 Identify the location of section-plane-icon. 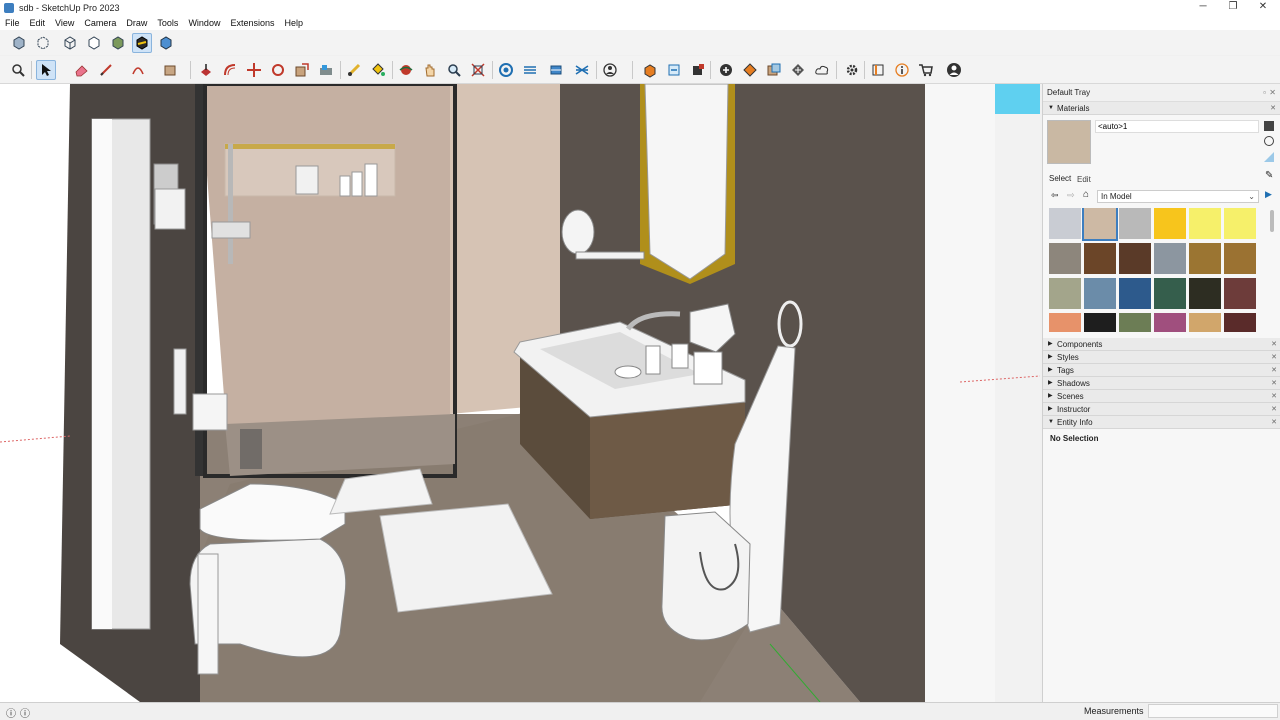
(506, 70).